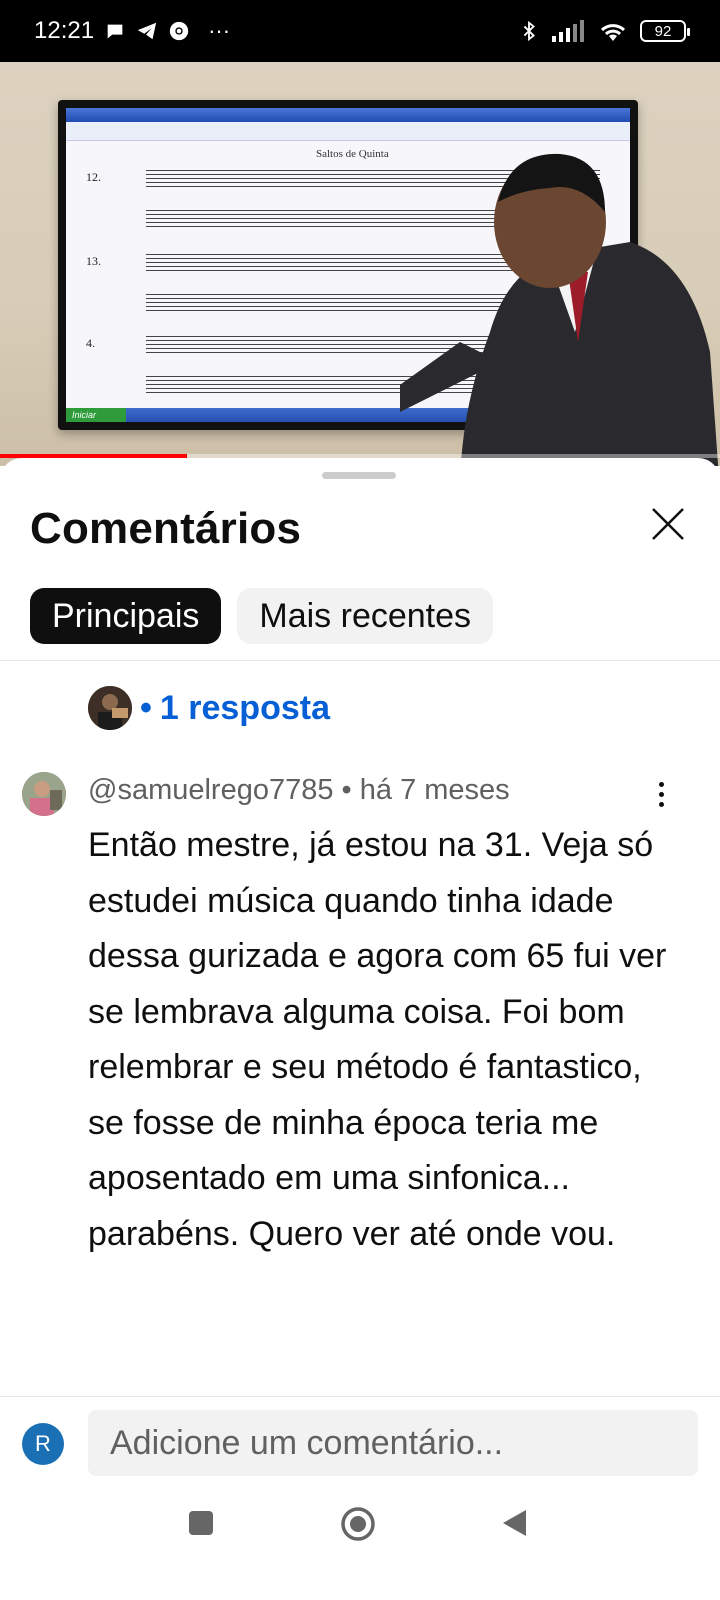 This screenshot has height=1600, width=720. Describe the element at coordinates (219, 30) in the screenshot. I see `more-notifications-icon: ···` at that location.